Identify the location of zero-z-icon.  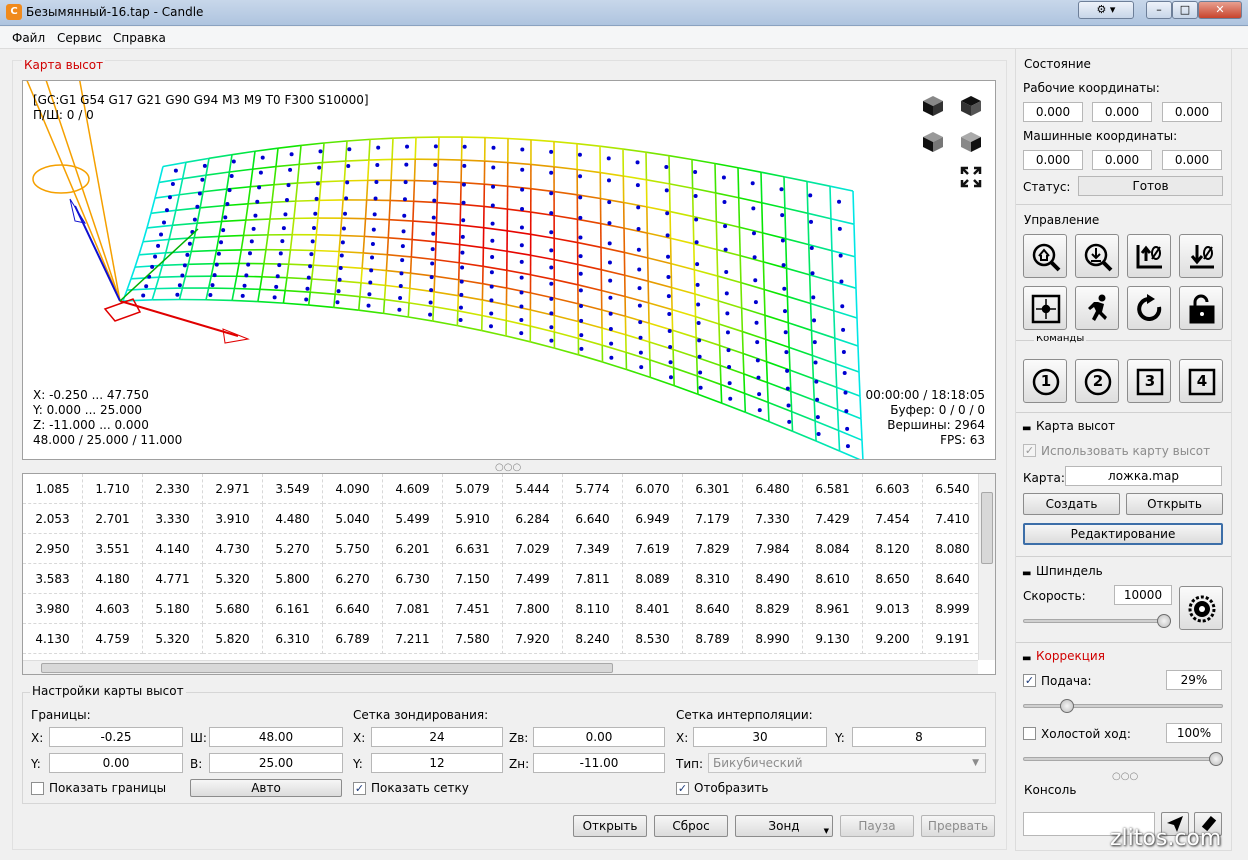
(1201, 256).